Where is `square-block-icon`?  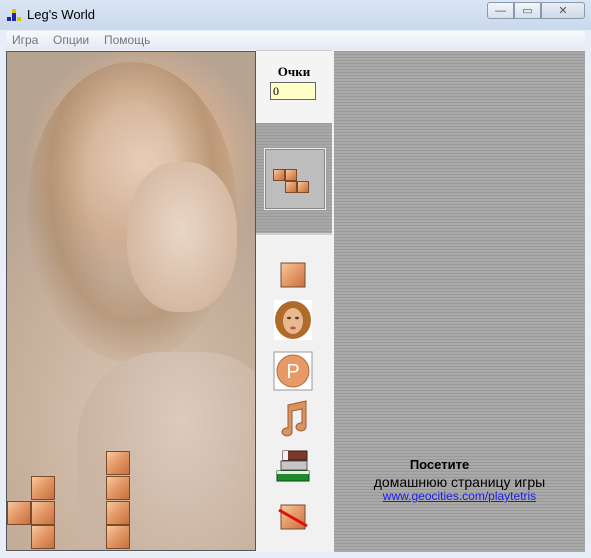 square-block-icon is located at coordinates (293, 275).